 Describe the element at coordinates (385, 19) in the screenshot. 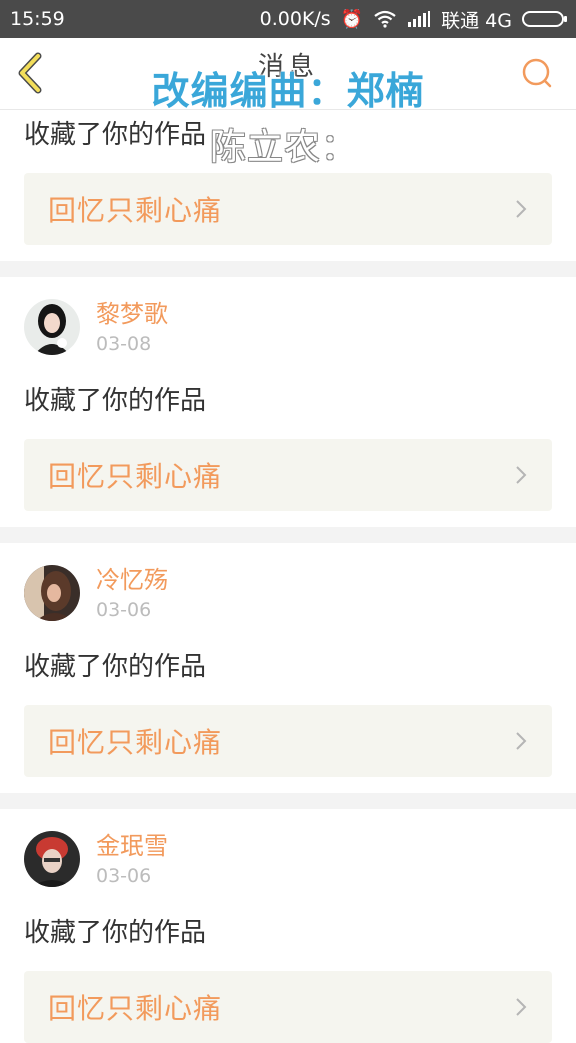

I see `wifi-icon` at that location.